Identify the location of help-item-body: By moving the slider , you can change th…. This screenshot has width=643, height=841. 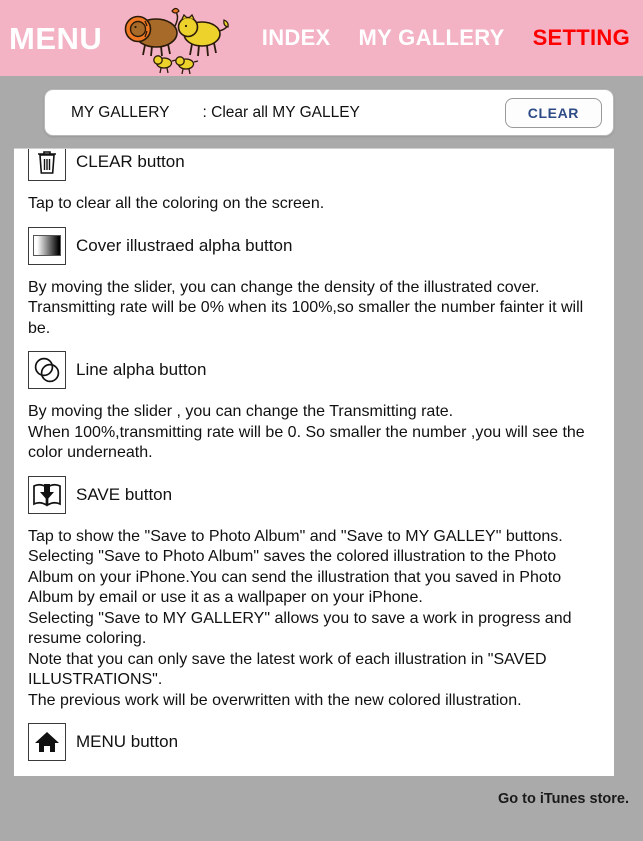
(306, 432).